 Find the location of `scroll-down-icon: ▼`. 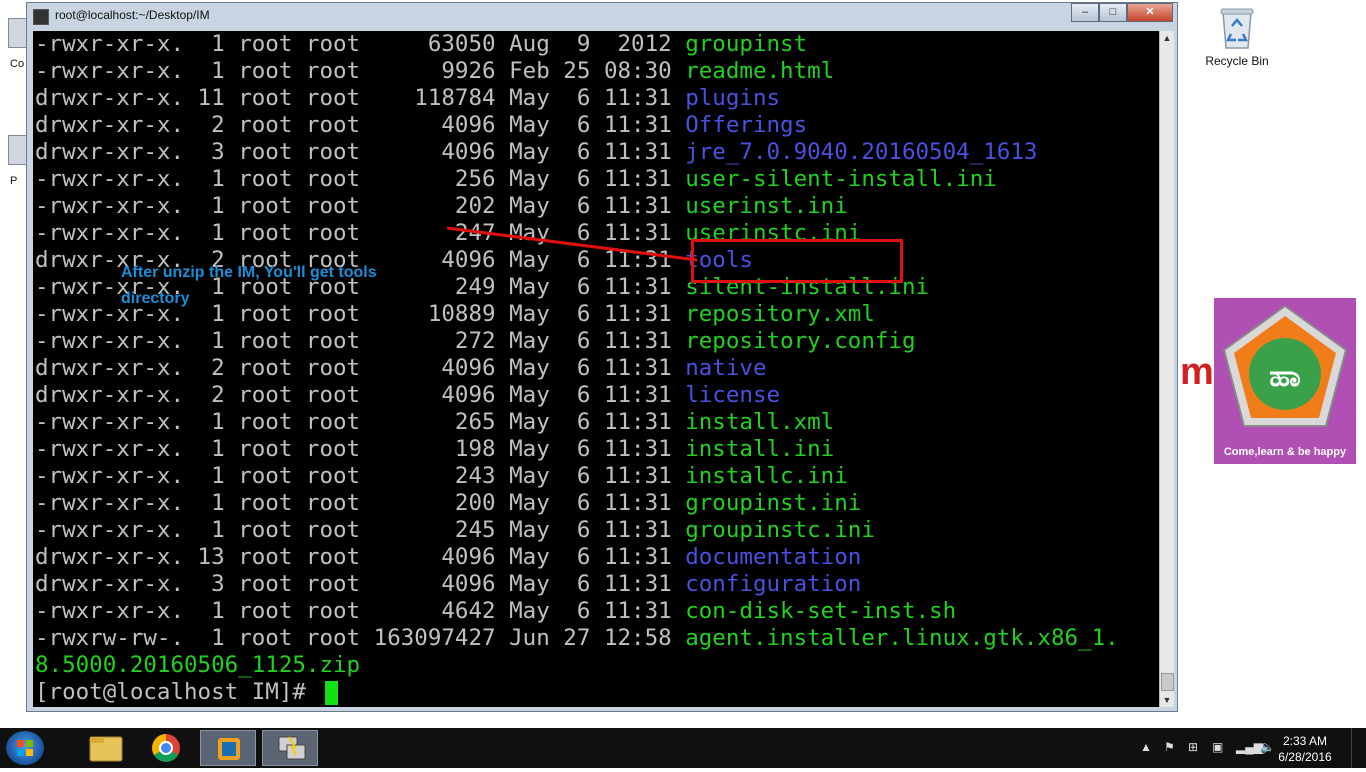

scroll-down-icon: ▼ is located at coordinates (1167, 700).